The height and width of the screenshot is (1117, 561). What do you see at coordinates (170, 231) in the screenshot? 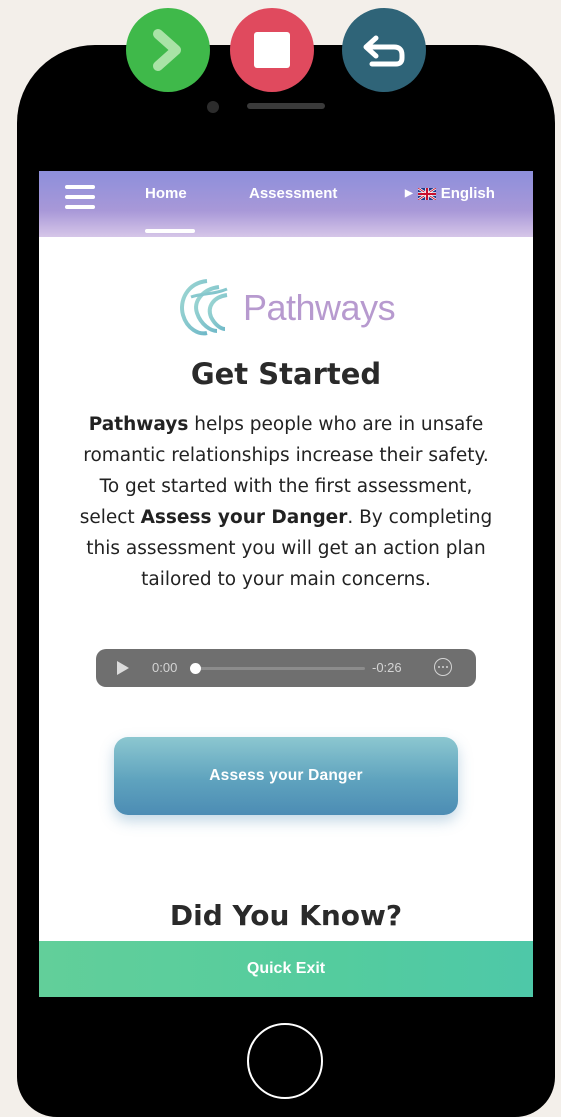
I see `nav-home-underline` at bounding box center [170, 231].